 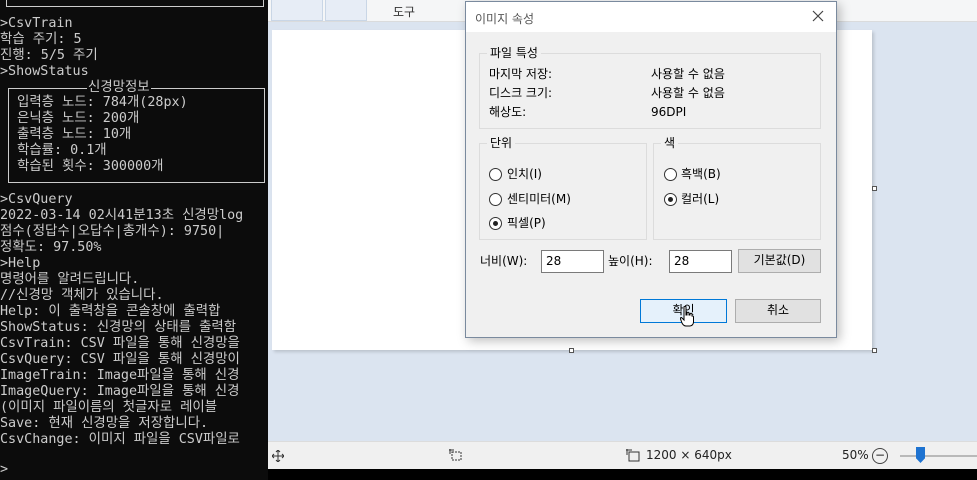 What do you see at coordinates (102, 102) in the screenshot?
I see `status-line: 입력층 노드: 784개(28px)` at bounding box center [102, 102].